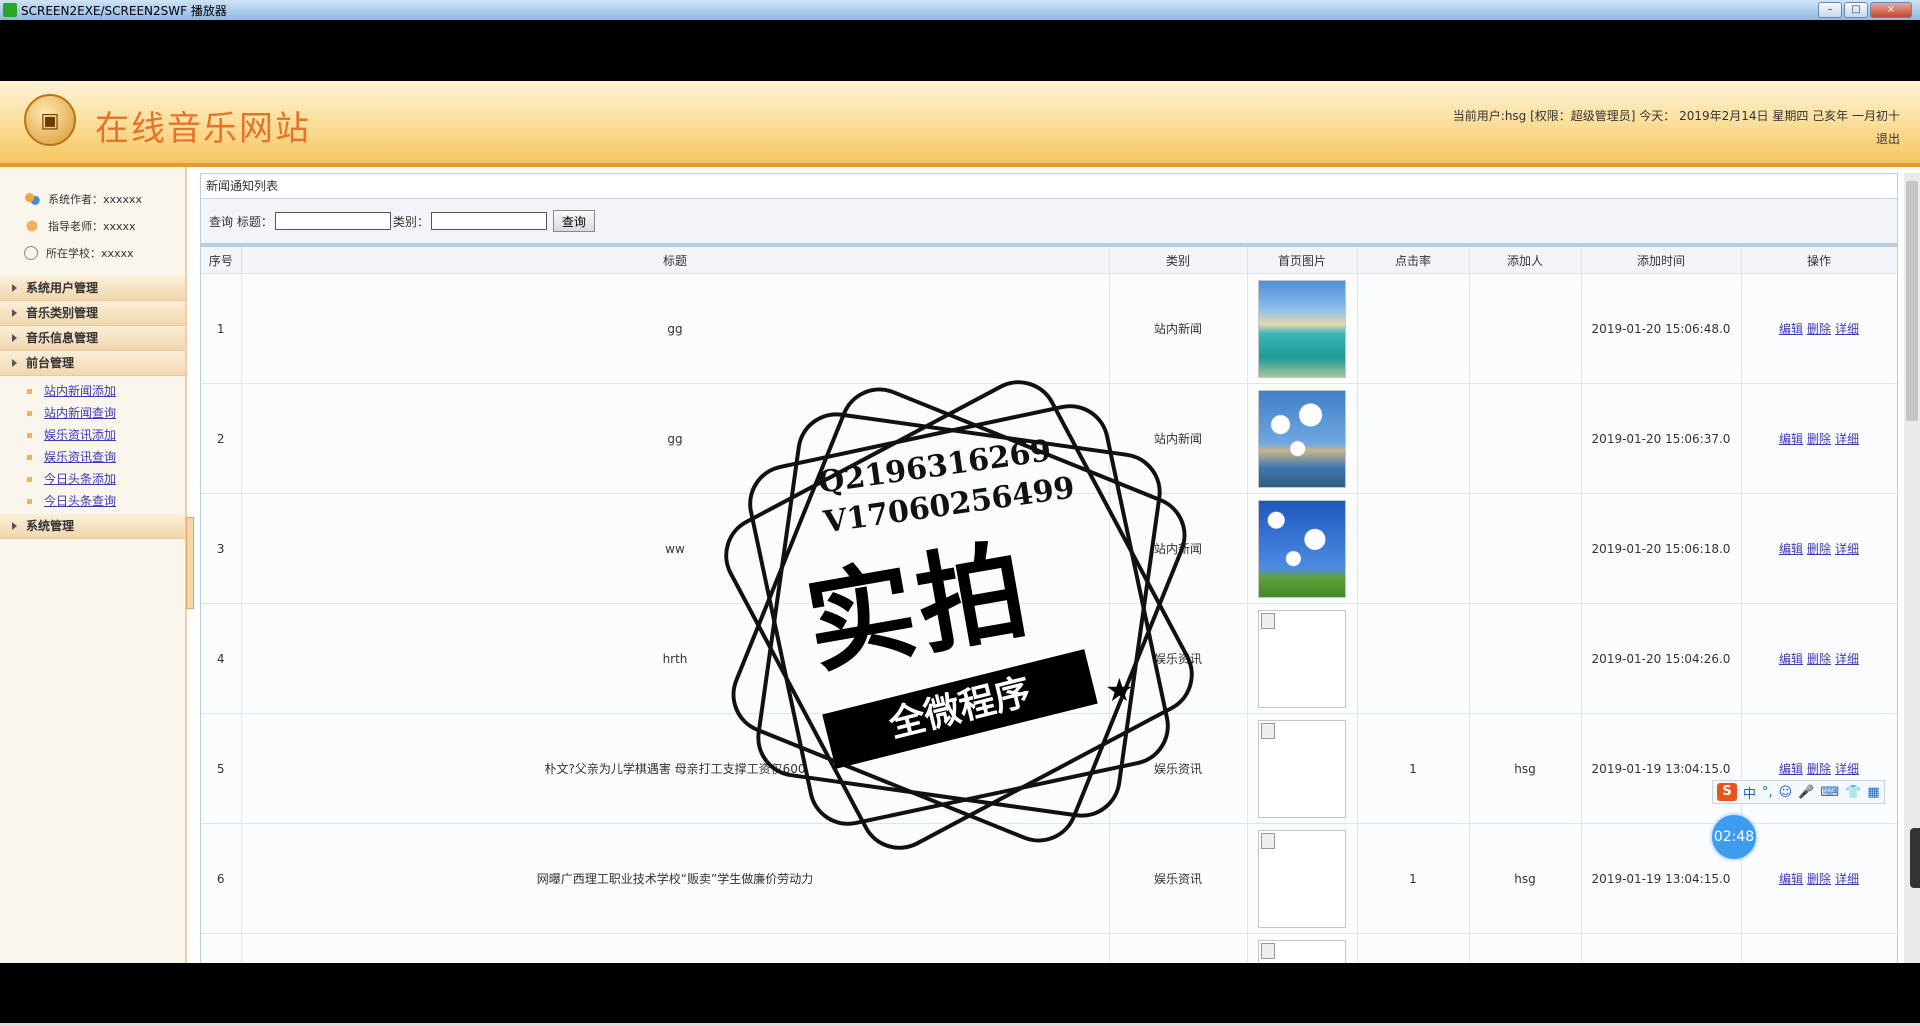  What do you see at coordinates (960, 994) in the screenshot?
I see `bottom-bar` at bounding box center [960, 994].